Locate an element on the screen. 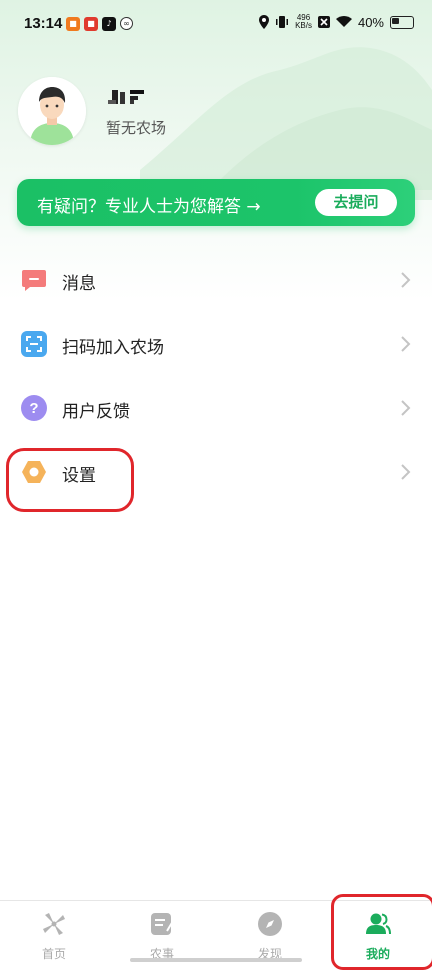 Image resolution: width=432 pixels, height=970 pixels. battery-level: 40% is located at coordinates (370, 22).